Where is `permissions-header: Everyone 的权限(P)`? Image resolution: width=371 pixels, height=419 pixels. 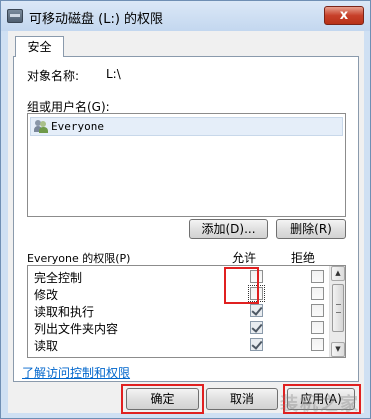
permissions-header: Everyone 的权限(P) is located at coordinates (79, 258).